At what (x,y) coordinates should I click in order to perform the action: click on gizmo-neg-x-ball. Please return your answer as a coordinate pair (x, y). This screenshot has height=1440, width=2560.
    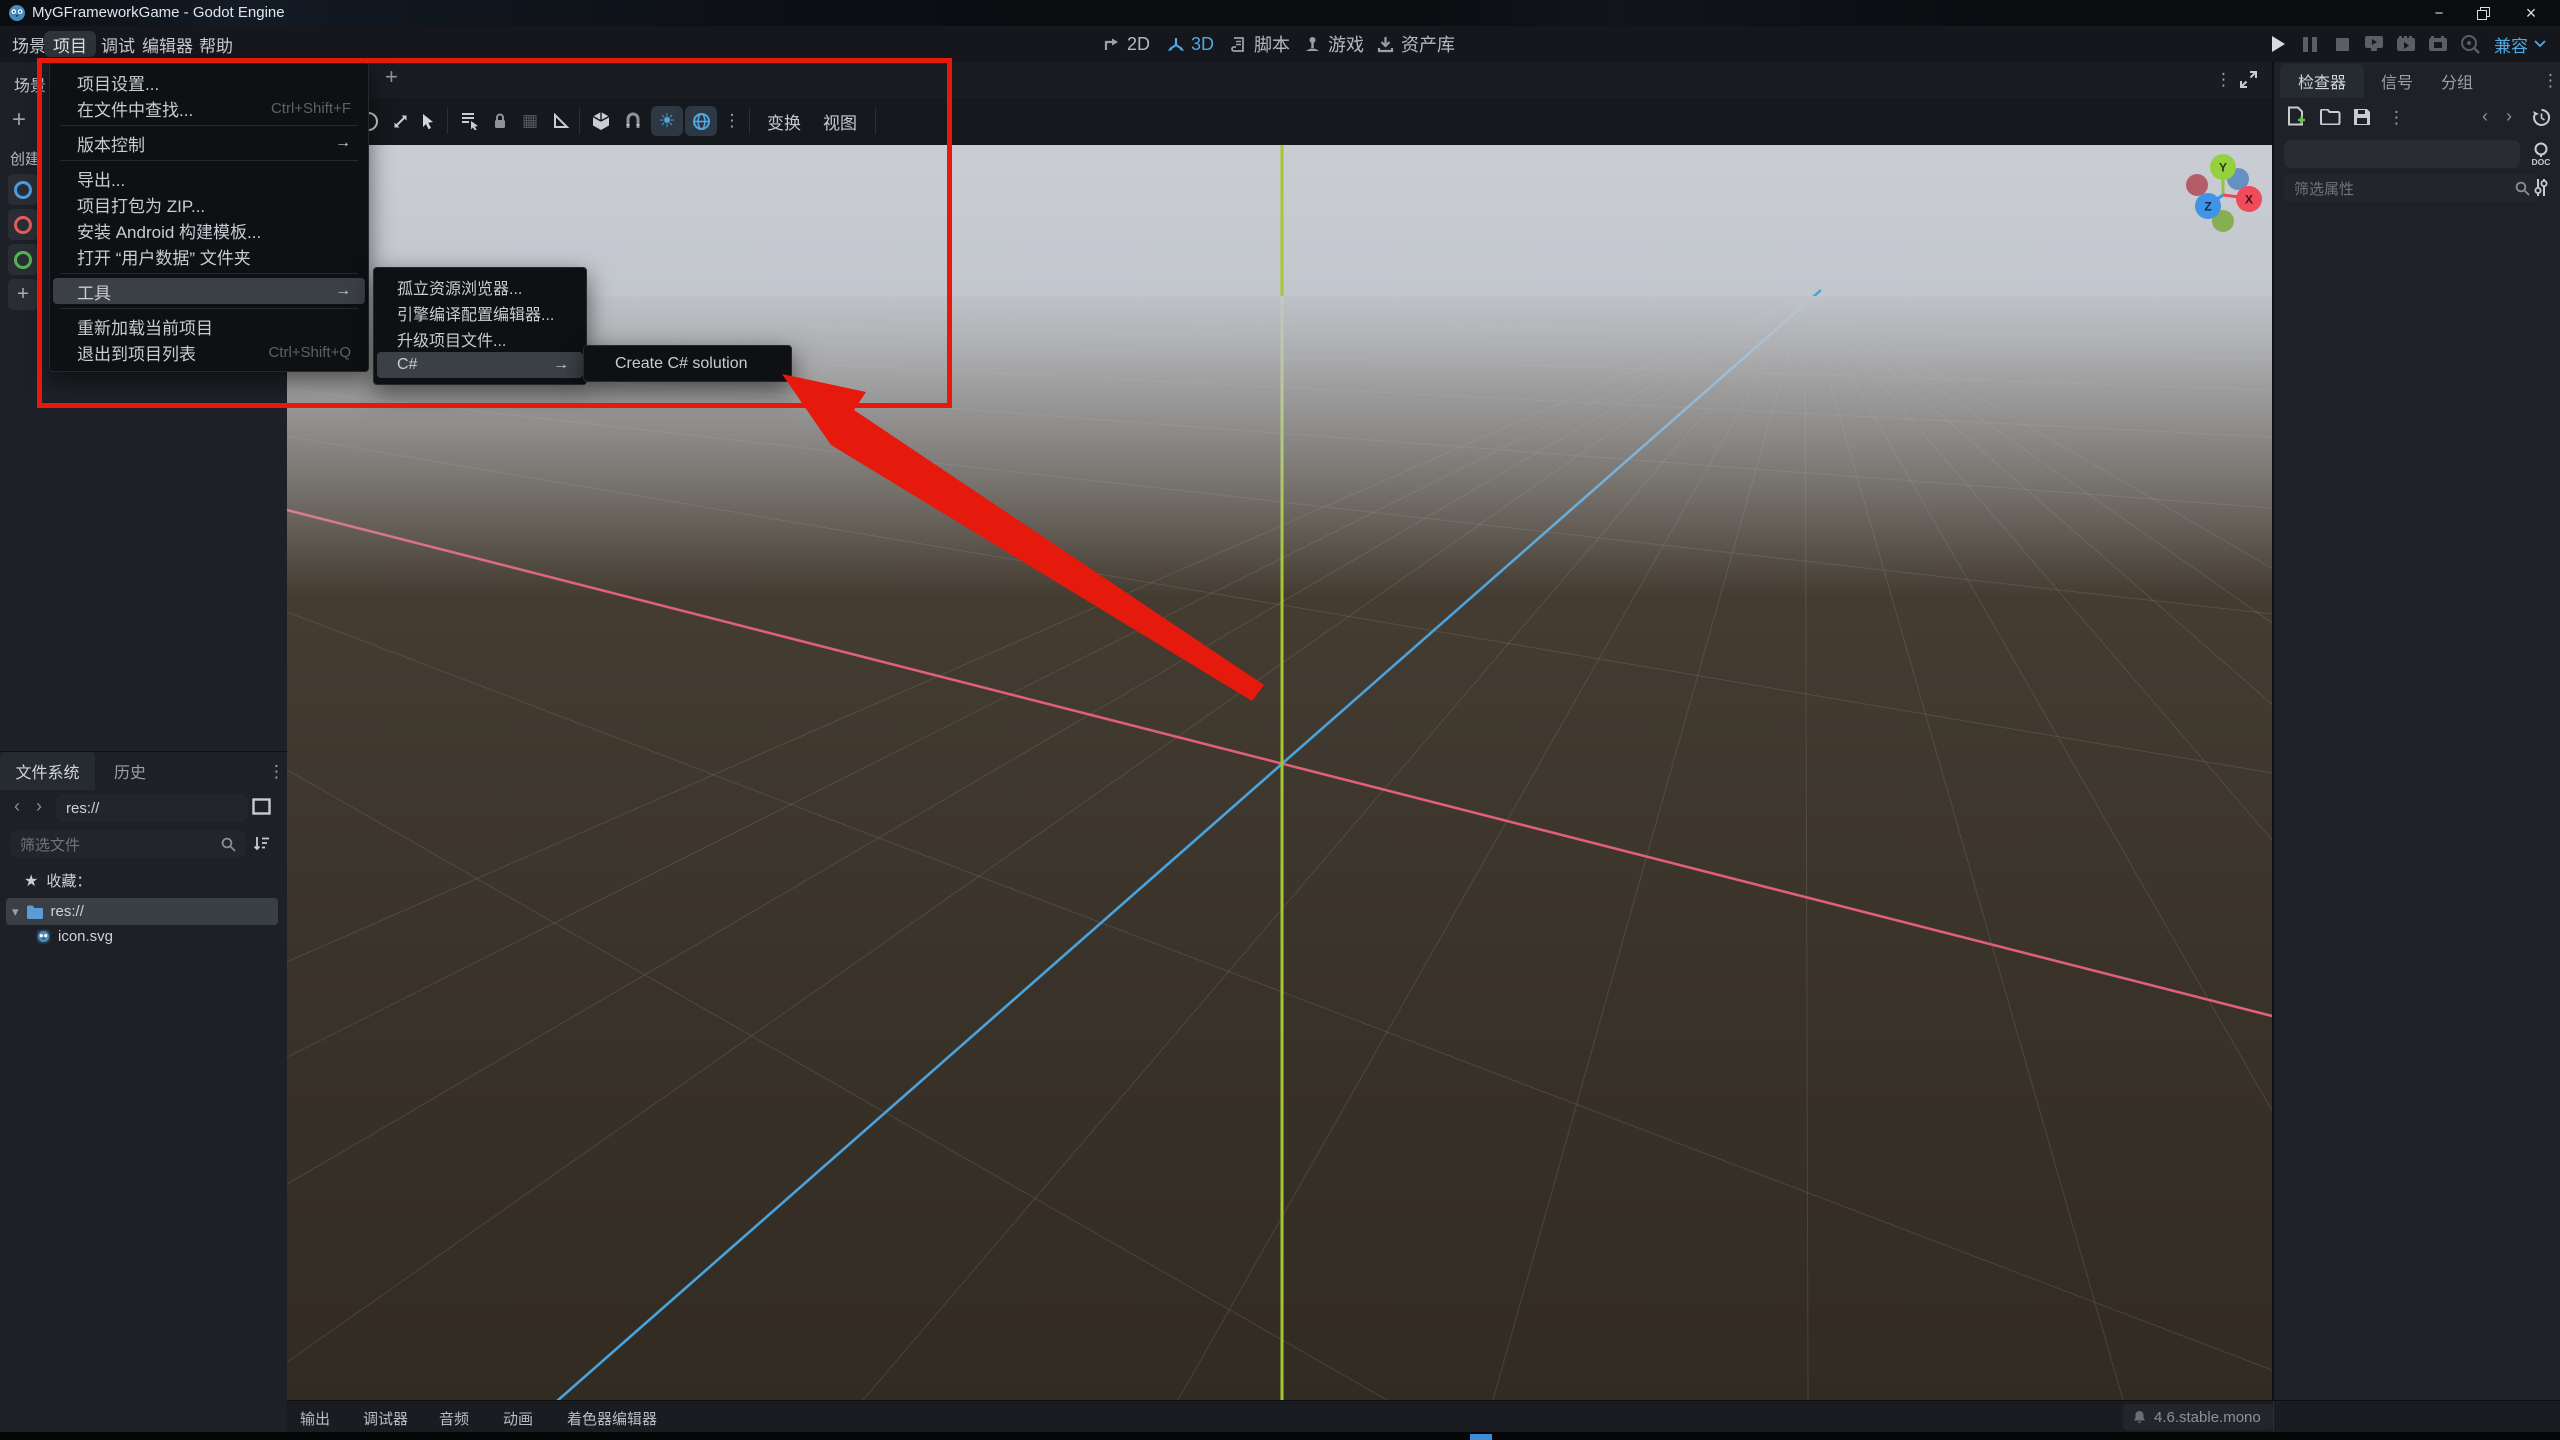
    Looking at the image, I should click on (2197, 185).